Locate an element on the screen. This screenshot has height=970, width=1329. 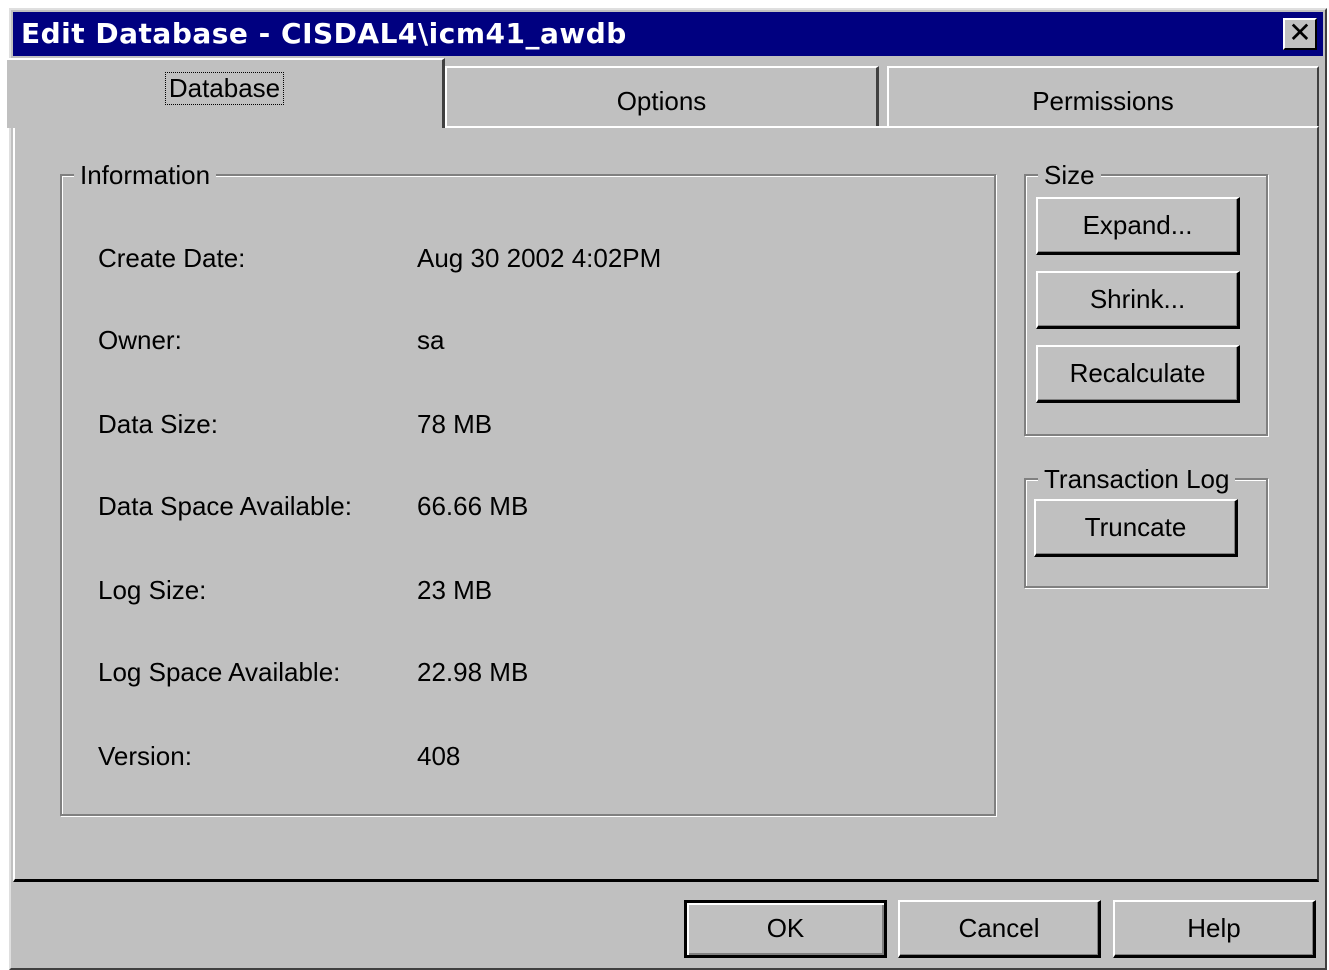
version-value: 408 is located at coordinates (439, 756).